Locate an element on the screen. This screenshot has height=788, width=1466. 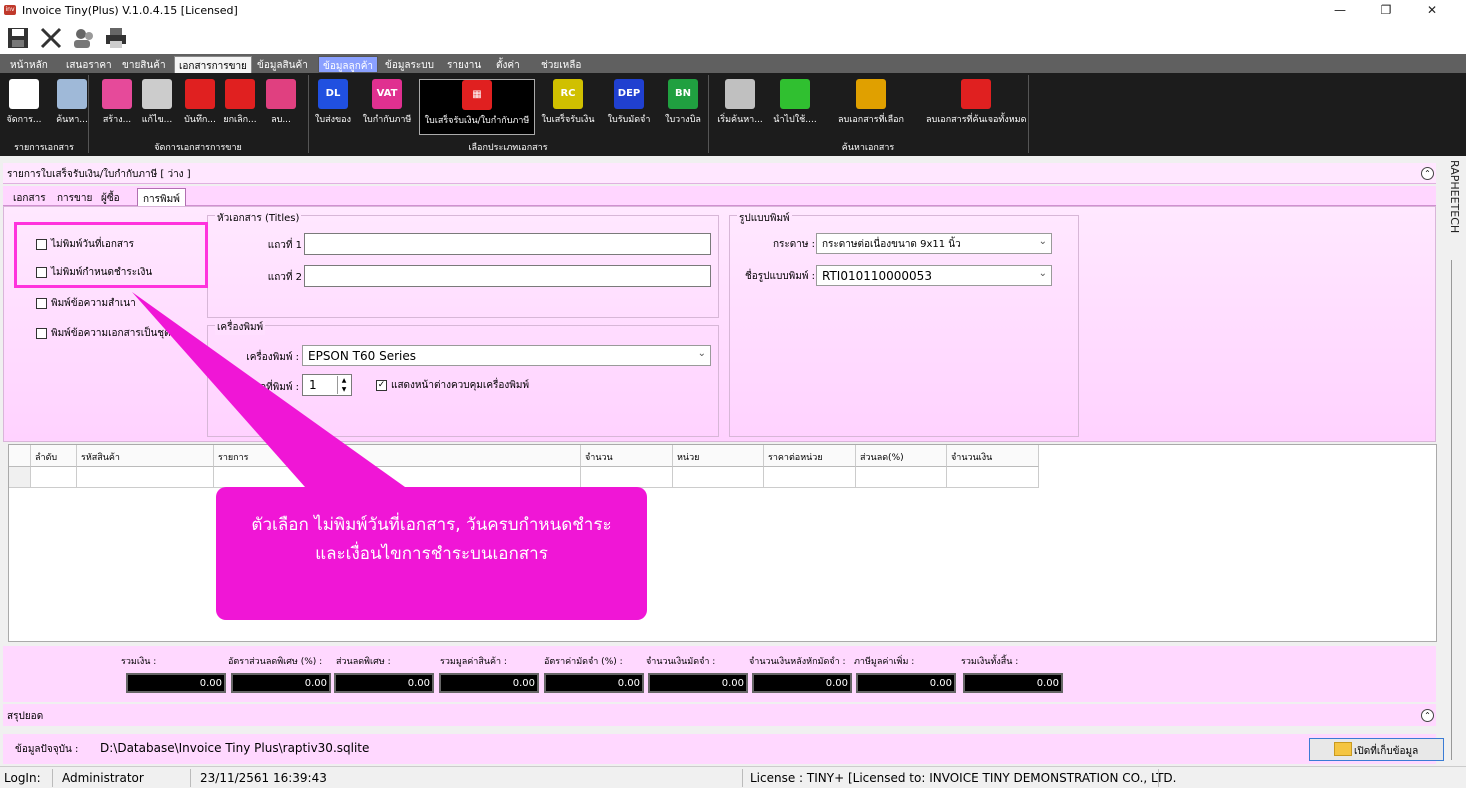
tab-settings: ตั้งค่า is located at coordinates (508, 64).